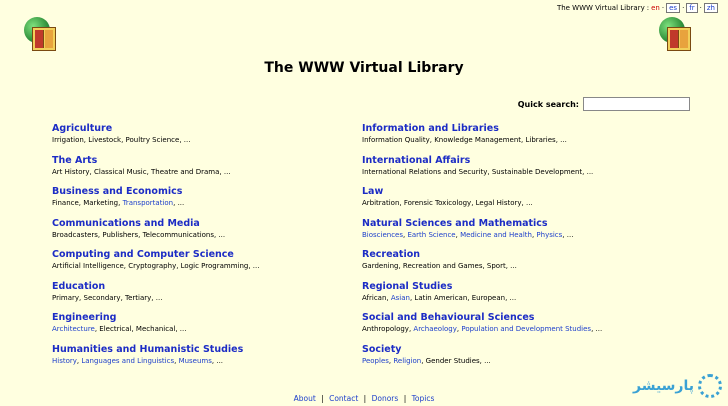 The width and height of the screenshot is (728, 406). What do you see at coordinates (376, 297) in the screenshot?
I see `subtopic-text: African,` at bounding box center [376, 297].